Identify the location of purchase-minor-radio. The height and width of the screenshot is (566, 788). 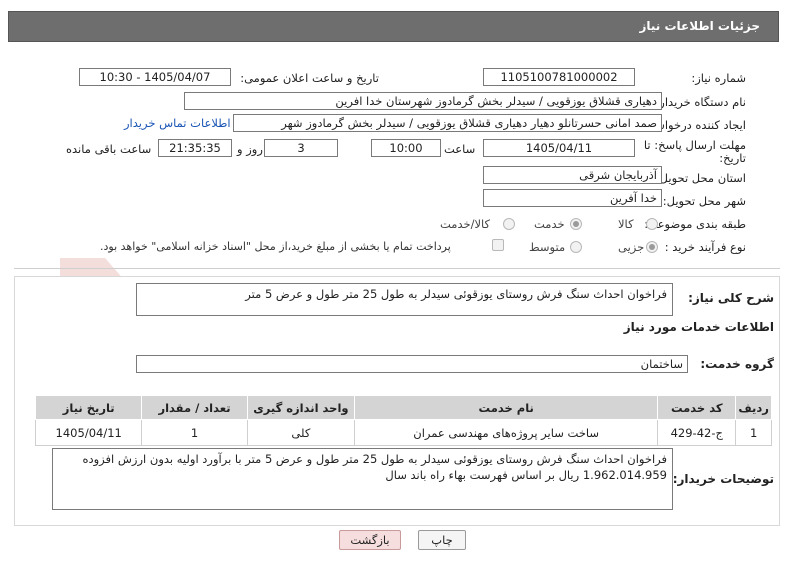
(652, 247).